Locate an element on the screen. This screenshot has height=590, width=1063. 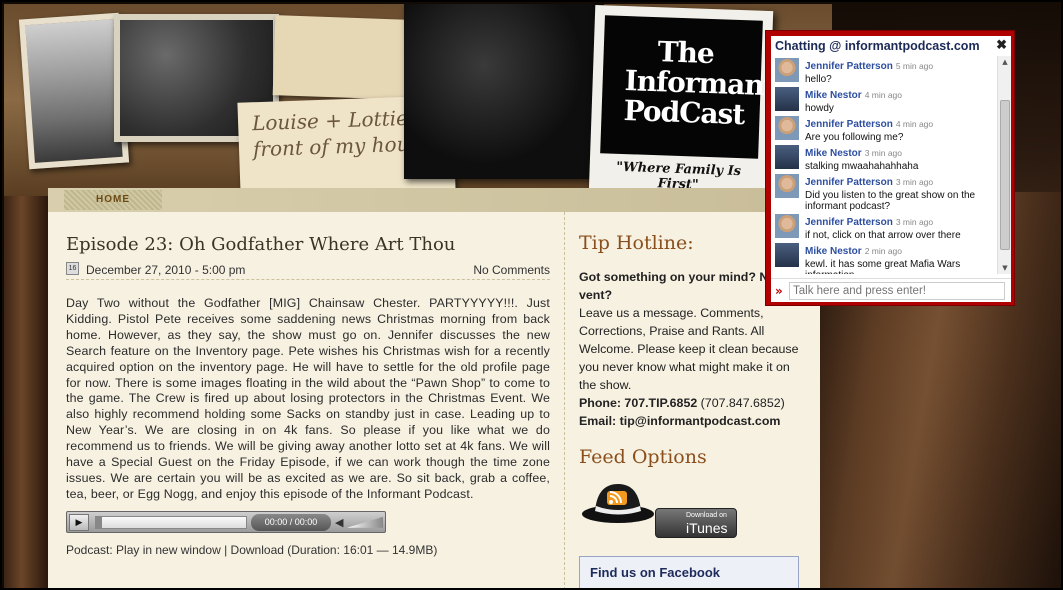
chat-input is located at coordinates (897, 291).